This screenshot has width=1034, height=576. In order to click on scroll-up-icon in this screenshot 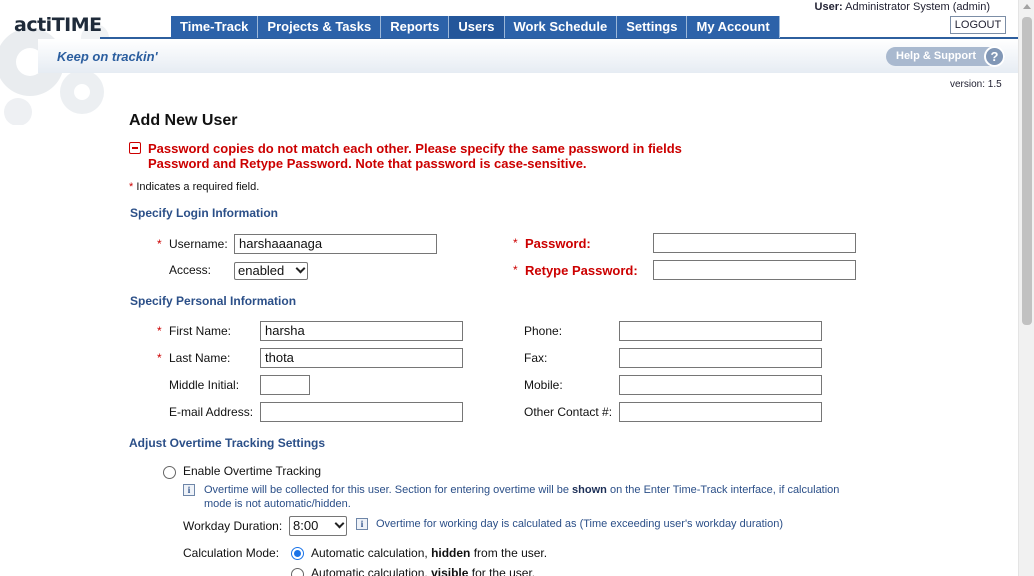, I will do `click(1027, 6)`.